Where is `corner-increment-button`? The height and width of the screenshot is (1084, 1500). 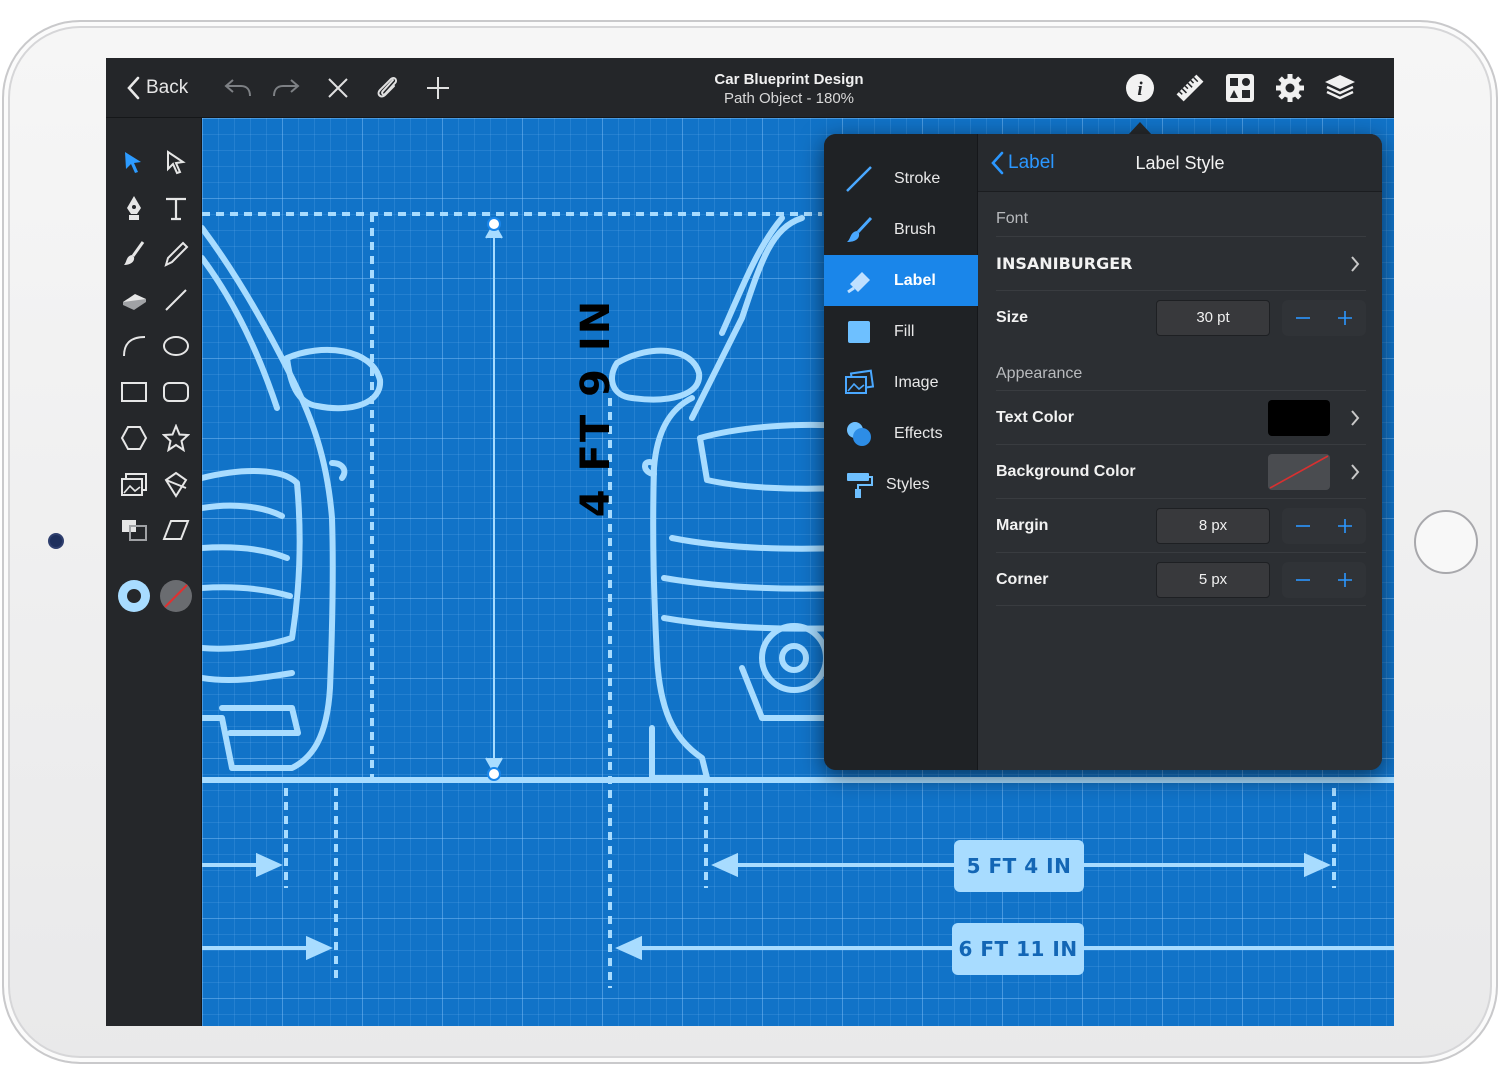
corner-increment-button is located at coordinates (1345, 580).